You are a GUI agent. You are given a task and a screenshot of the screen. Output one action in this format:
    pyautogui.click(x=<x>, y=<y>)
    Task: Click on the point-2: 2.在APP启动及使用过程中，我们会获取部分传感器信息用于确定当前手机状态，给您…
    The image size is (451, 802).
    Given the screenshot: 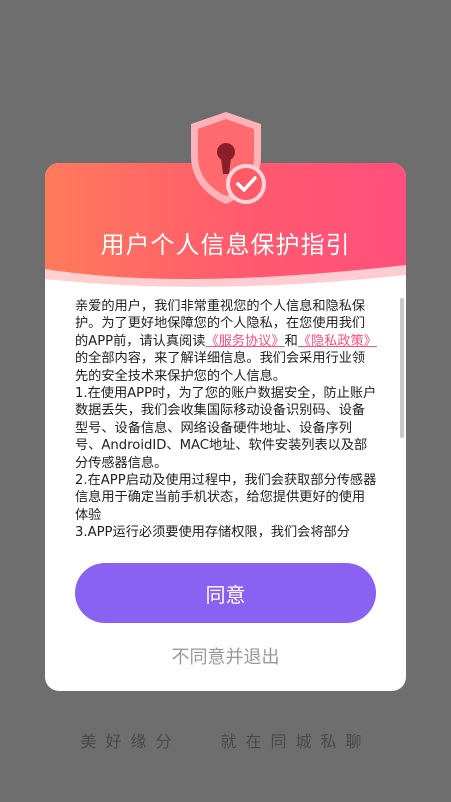 What is the action you would take?
    pyautogui.click(x=226, y=498)
    